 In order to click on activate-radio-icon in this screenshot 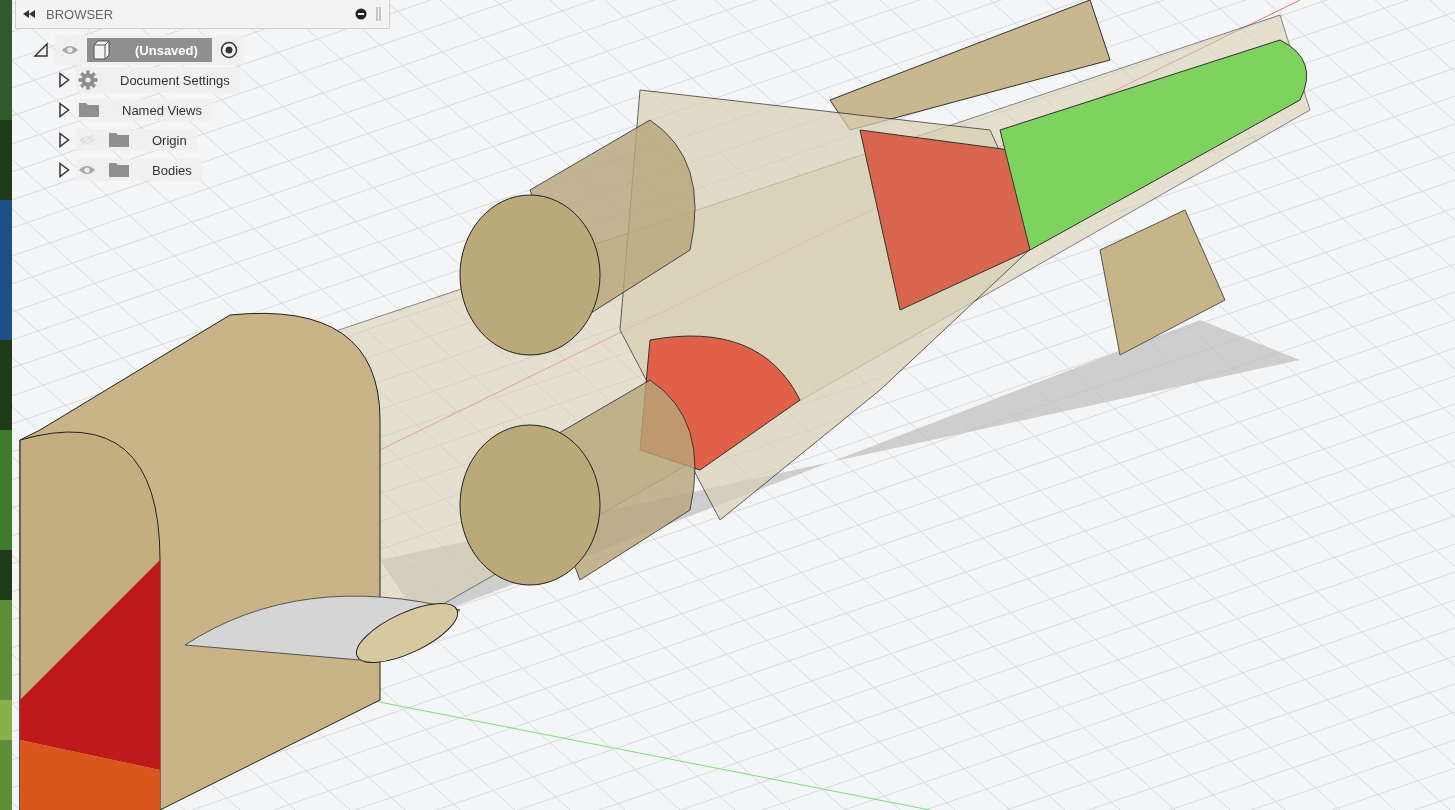, I will do `click(228, 50)`.